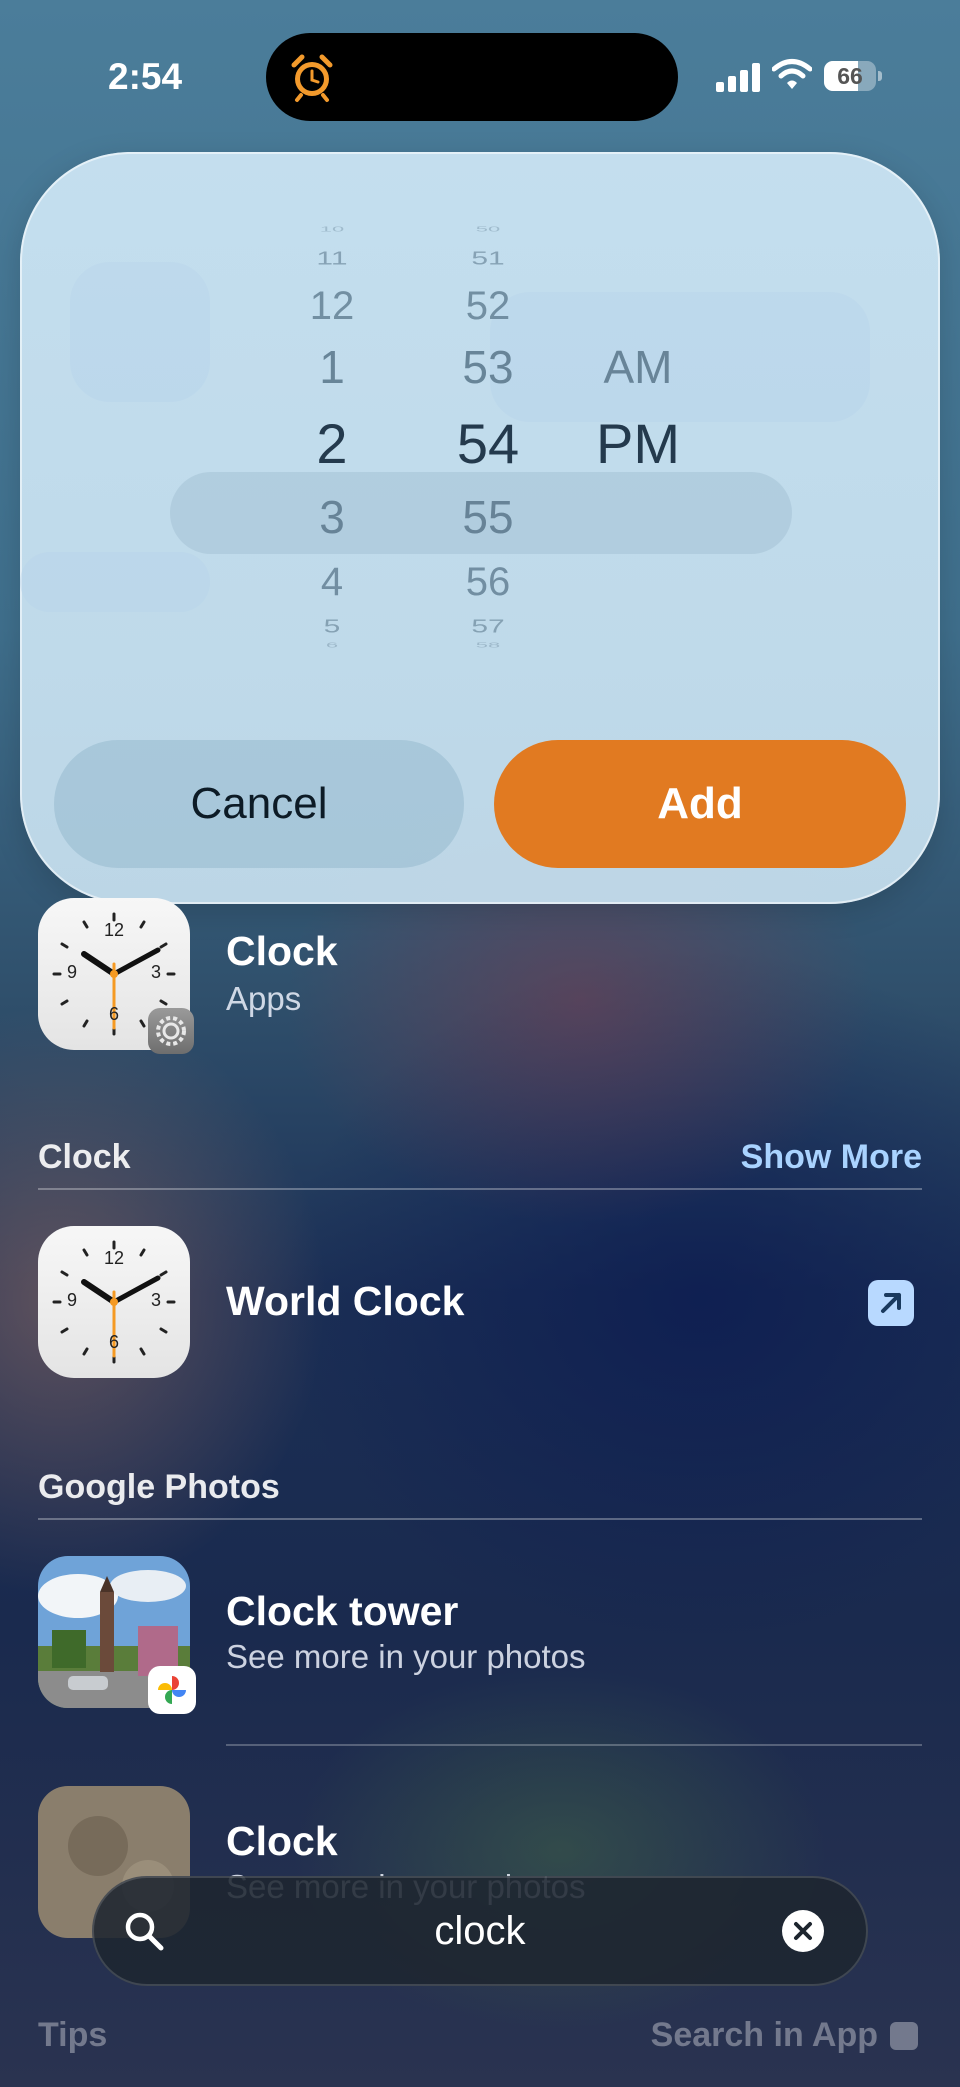 The width and height of the screenshot is (960, 2087). What do you see at coordinates (159, 1487) in the screenshot?
I see `section-title: Google Photos` at bounding box center [159, 1487].